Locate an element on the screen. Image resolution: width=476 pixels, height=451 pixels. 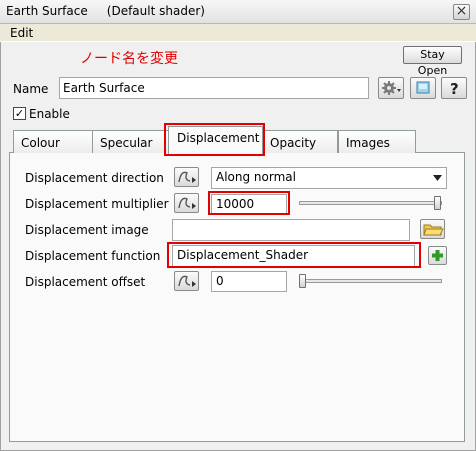
tab-opacity: Opacity is located at coordinates (300, 141).